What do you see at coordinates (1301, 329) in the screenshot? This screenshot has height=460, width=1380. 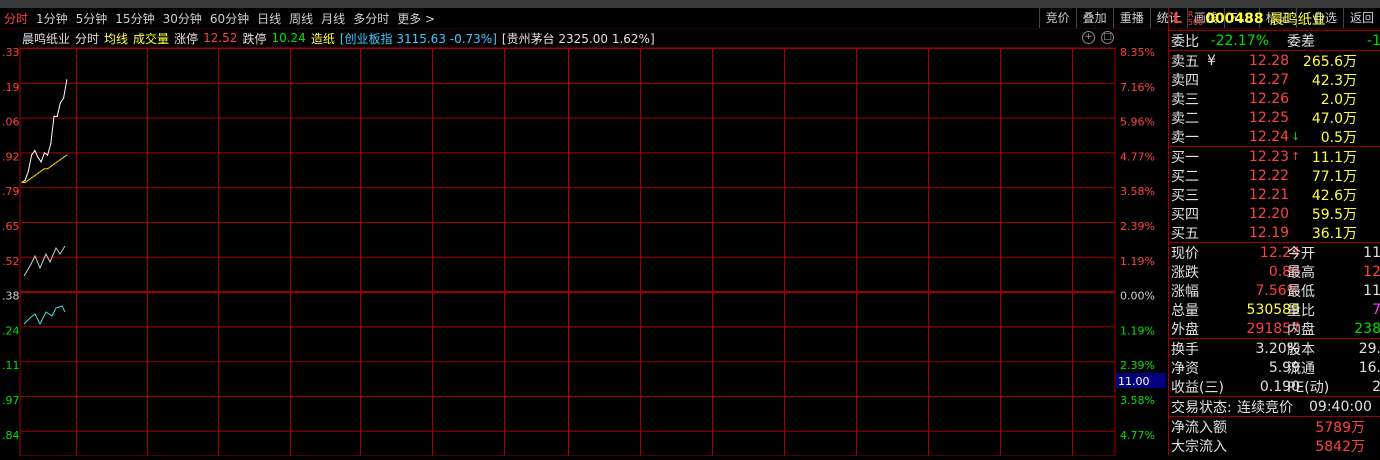 I see `stat-label-2: 内盘` at bounding box center [1301, 329].